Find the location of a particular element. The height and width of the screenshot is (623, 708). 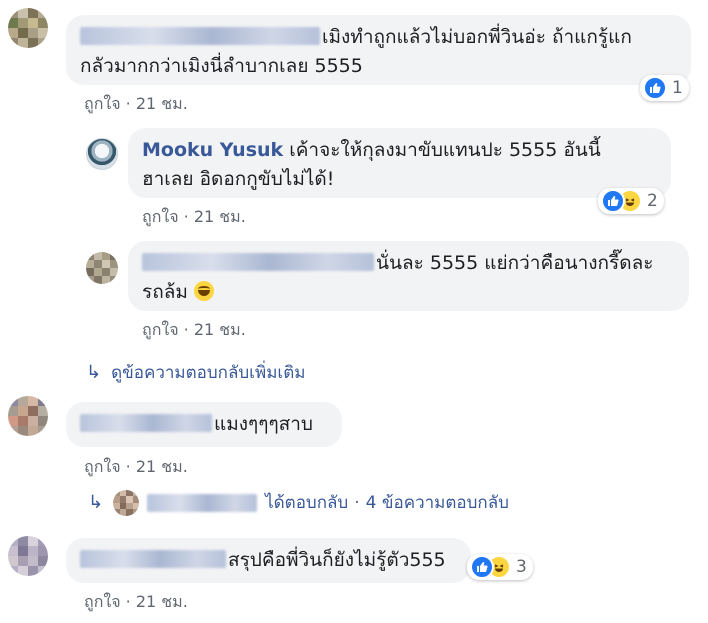

reply-text: ฮาเลย อิดอกกูขับไม่ได้! is located at coordinates (238, 179).